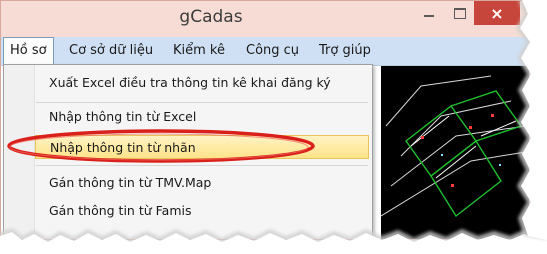 The height and width of the screenshot is (254, 547). Describe the element at coordinates (28, 51) in the screenshot. I see `menu-ho-so: Hồ sơ` at that location.